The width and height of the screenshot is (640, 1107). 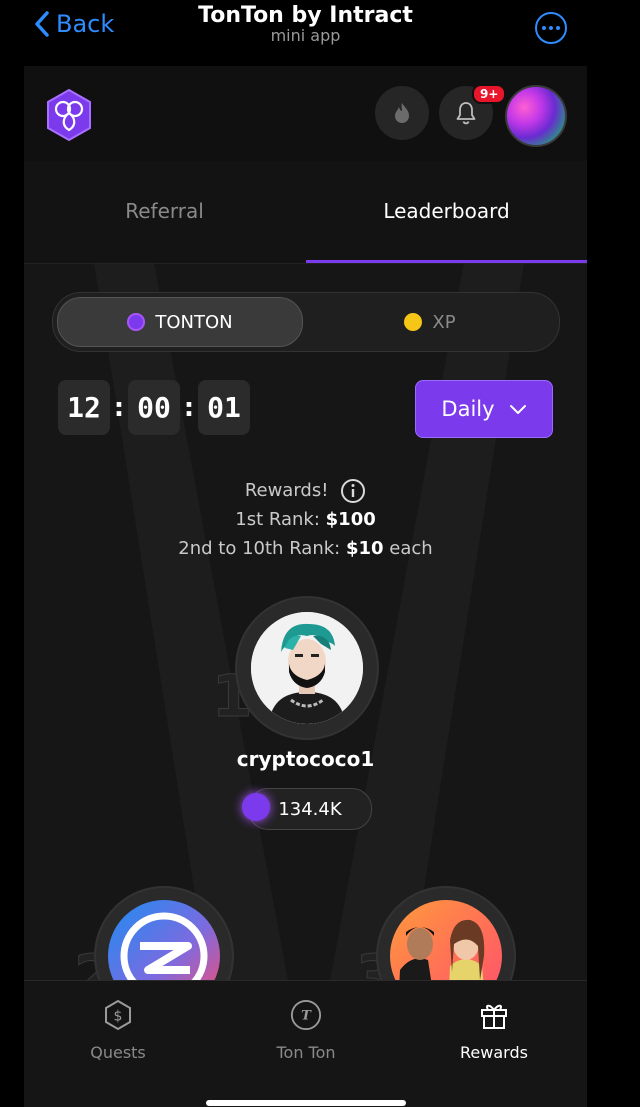 I want to click on other-rank-label: 2nd to 10th Rank:, so click(x=259, y=548).